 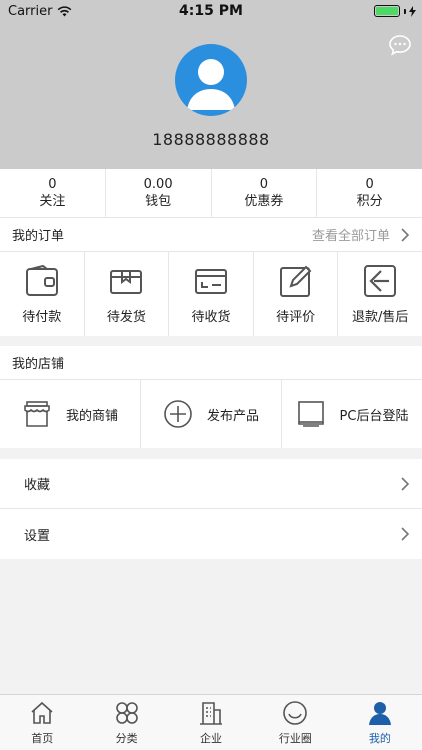 What do you see at coordinates (210, 281) in the screenshot?
I see `card-icon` at bounding box center [210, 281].